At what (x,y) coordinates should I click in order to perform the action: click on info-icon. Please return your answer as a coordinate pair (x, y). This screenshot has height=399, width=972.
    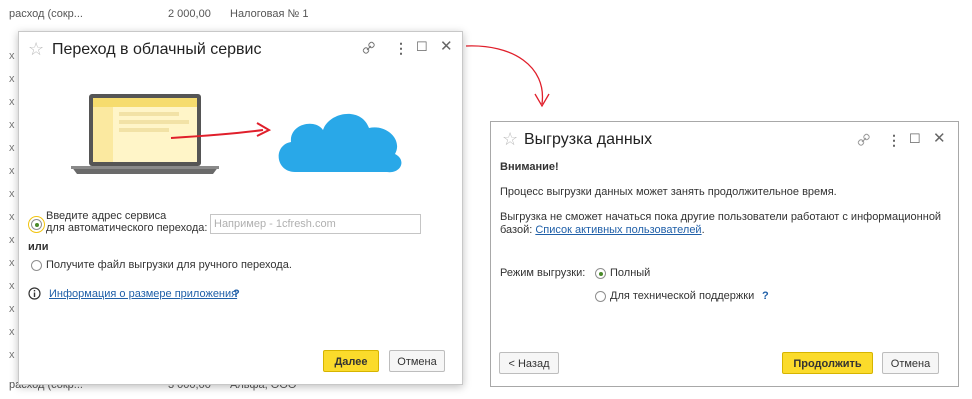
    Looking at the image, I should click on (34, 293).